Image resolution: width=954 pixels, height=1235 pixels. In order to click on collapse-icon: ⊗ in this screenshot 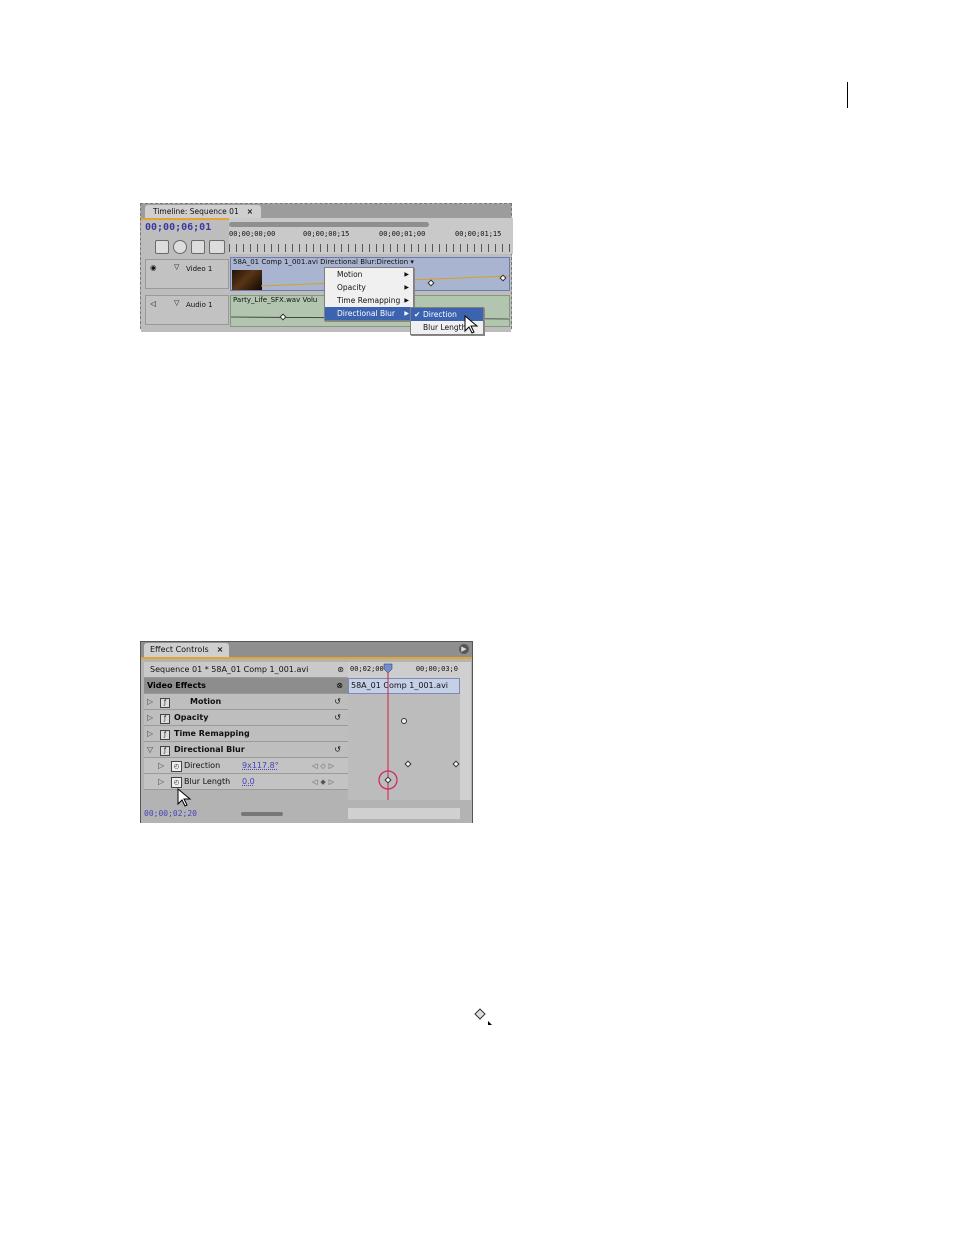, I will do `click(339, 686)`.